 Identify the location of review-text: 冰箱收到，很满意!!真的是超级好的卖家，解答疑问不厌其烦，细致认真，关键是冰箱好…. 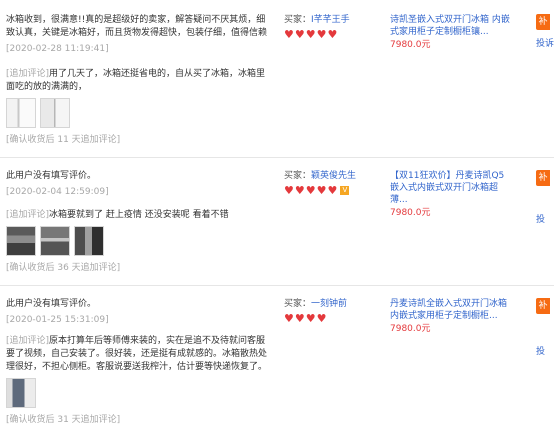
(137, 26).